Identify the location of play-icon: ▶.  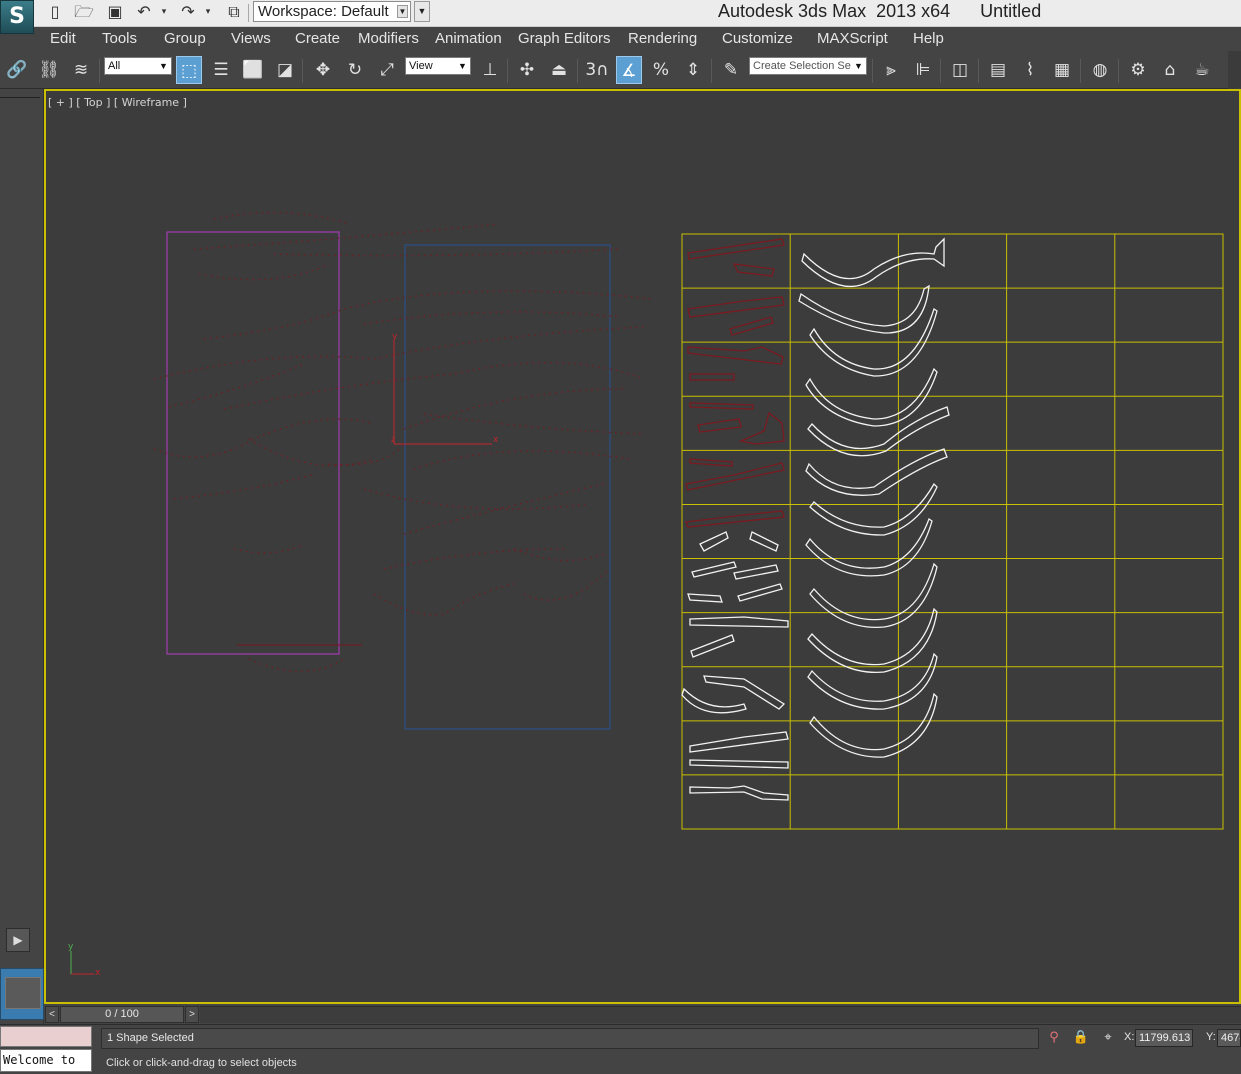
(18, 940).